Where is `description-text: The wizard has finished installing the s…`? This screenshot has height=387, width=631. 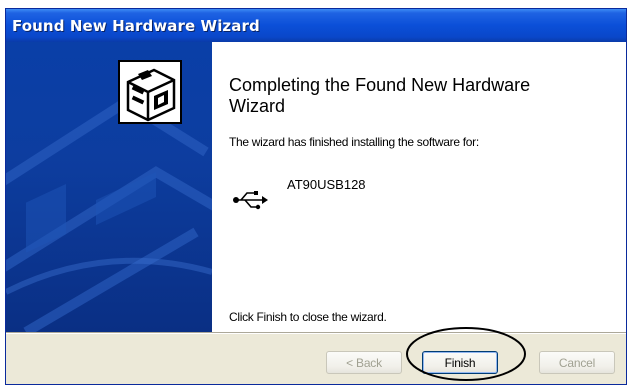 description-text: The wizard has finished installing the s… is located at coordinates (354, 142).